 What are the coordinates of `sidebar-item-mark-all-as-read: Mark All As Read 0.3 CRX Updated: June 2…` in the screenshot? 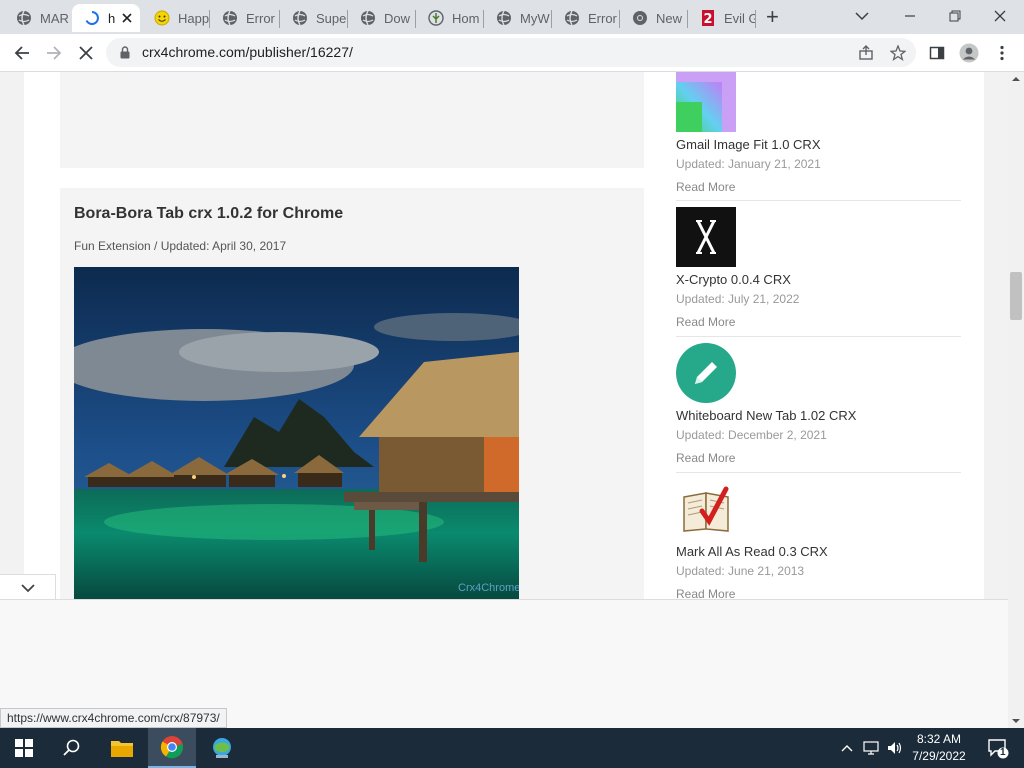 It's located at (818, 539).